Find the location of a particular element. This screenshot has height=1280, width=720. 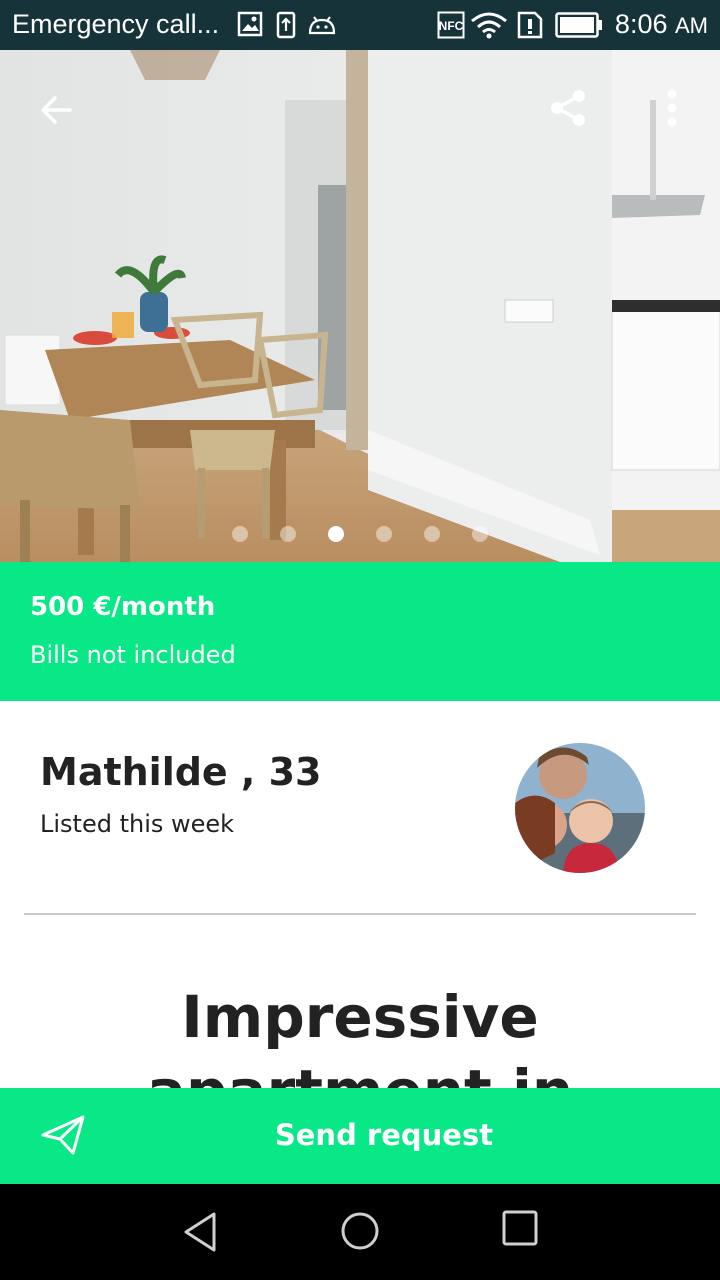

system-navigation-bar is located at coordinates (360, 1232).